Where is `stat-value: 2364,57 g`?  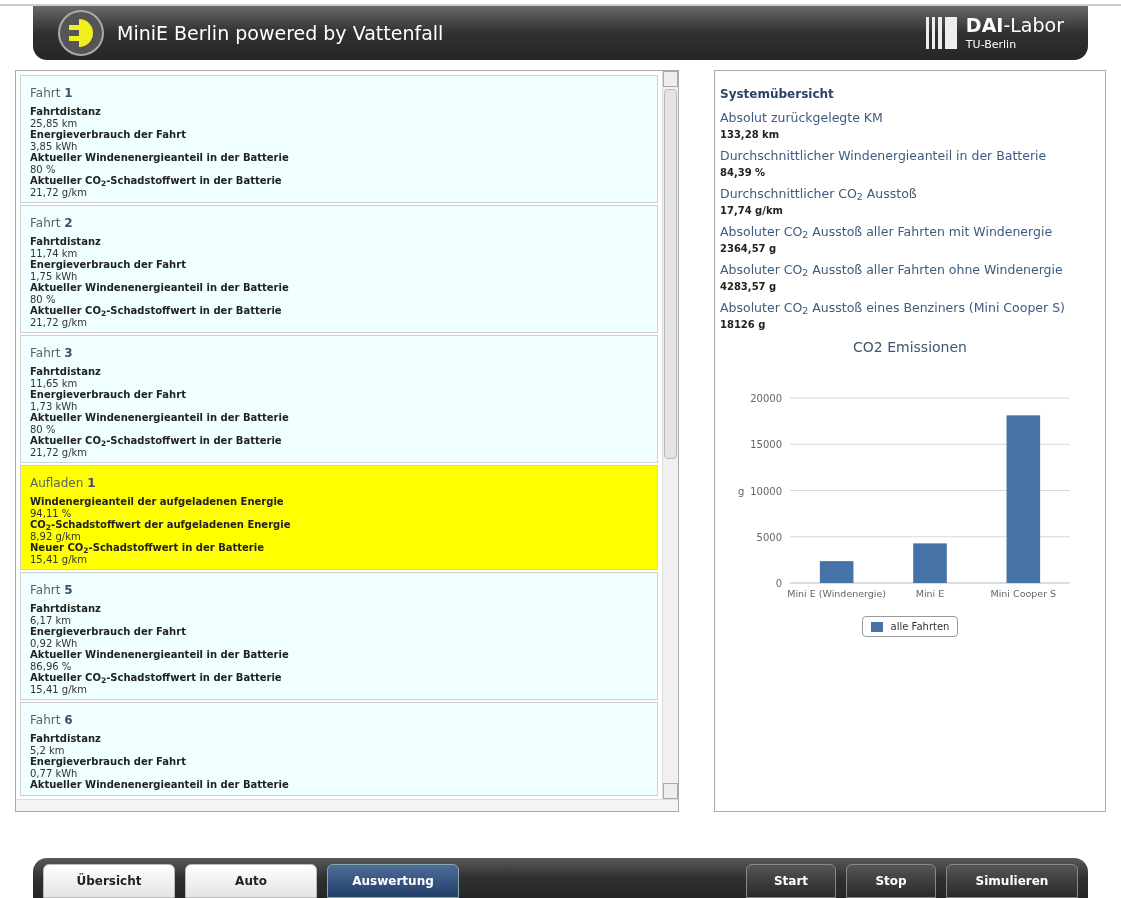
stat-value: 2364,57 g is located at coordinates (749, 249).